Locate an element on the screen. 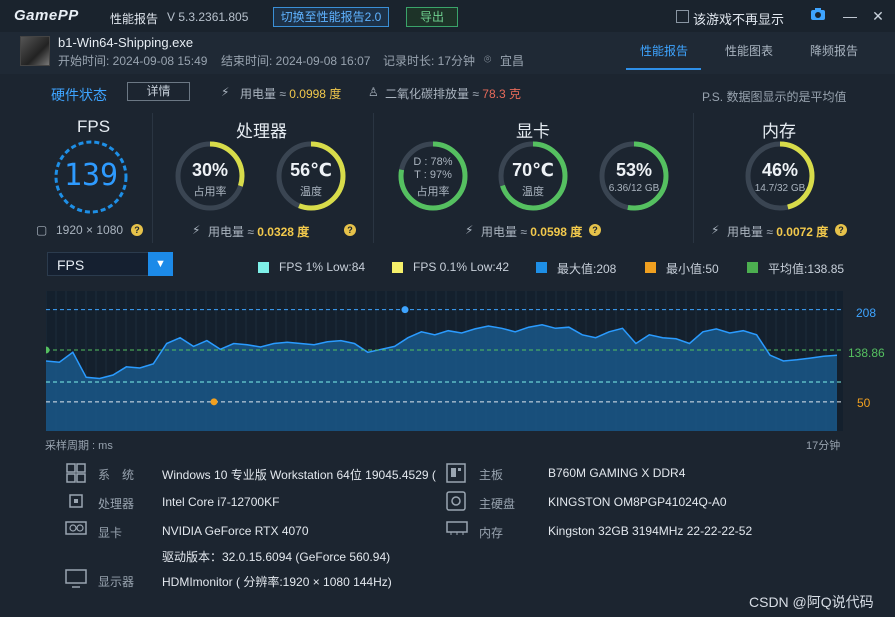 This screenshot has width=895, height=617. legend-low01: FPS 0.1% Low:42 is located at coordinates (461, 267).